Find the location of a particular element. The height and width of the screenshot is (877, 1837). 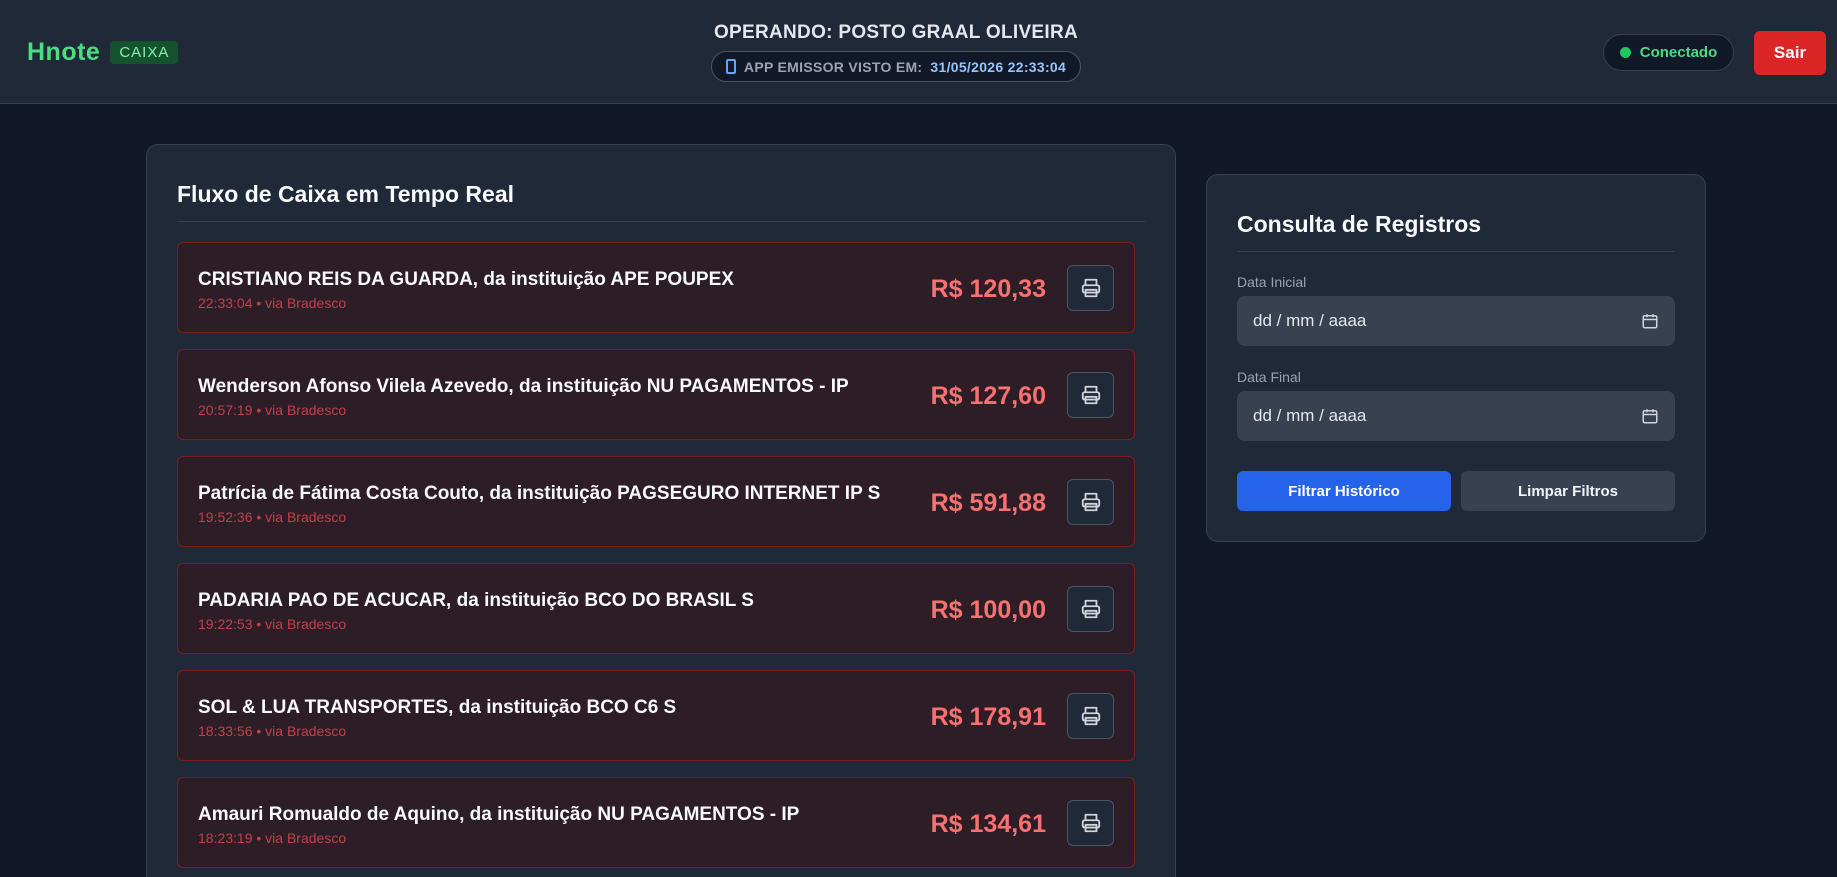

status-dot-icon is located at coordinates (1625, 52).